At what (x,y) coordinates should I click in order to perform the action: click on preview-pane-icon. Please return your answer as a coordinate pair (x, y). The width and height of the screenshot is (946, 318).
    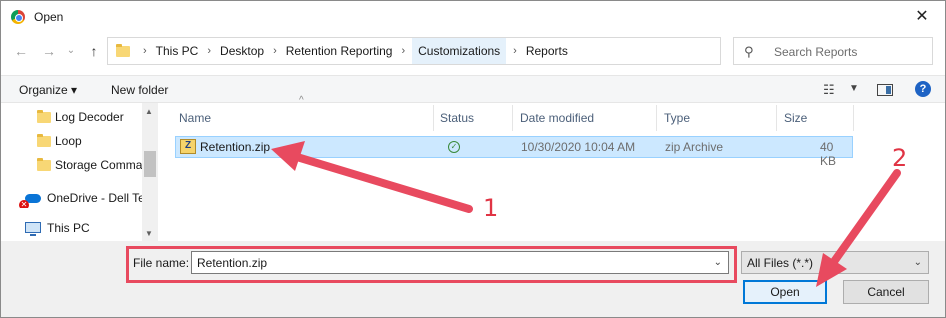
    Looking at the image, I should click on (885, 90).